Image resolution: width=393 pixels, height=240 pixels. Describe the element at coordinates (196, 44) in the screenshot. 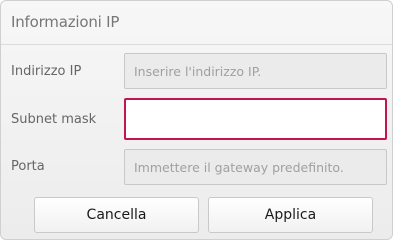

I see `title-divider` at that location.